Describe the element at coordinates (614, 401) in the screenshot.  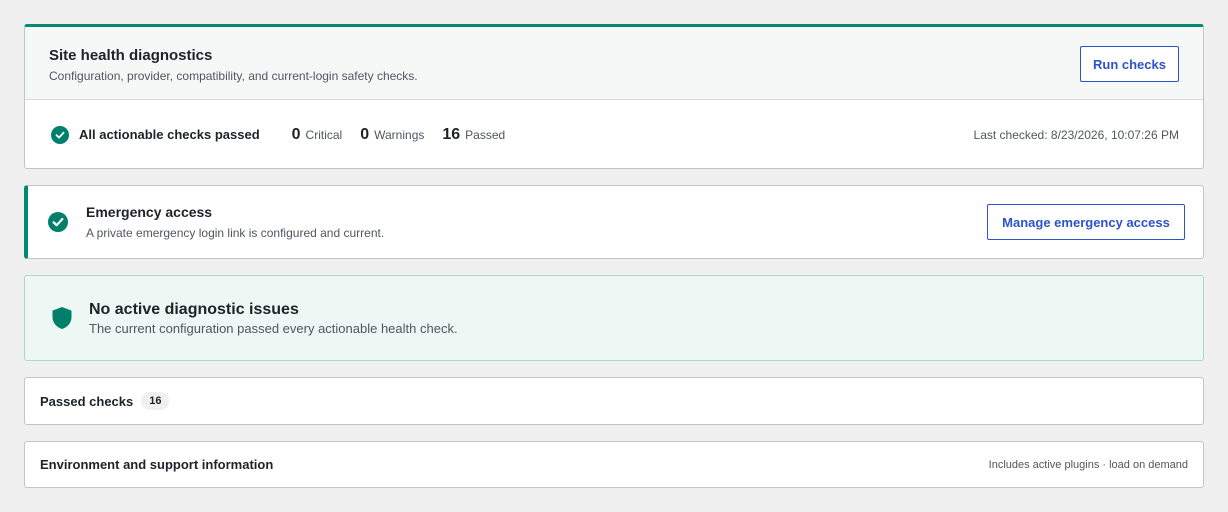
I see `passed-checks-toggle: Passed checks 16` at that location.